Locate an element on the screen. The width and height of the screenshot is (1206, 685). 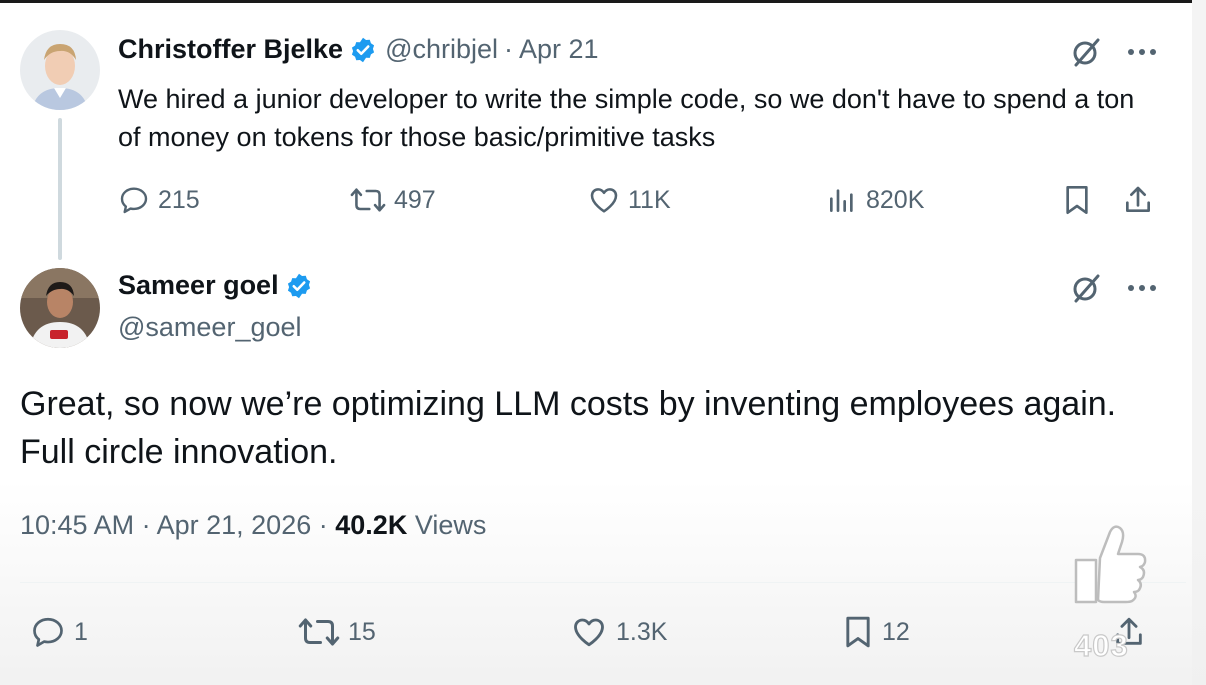
repost-count: 15 is located at coordinates (362, 631).